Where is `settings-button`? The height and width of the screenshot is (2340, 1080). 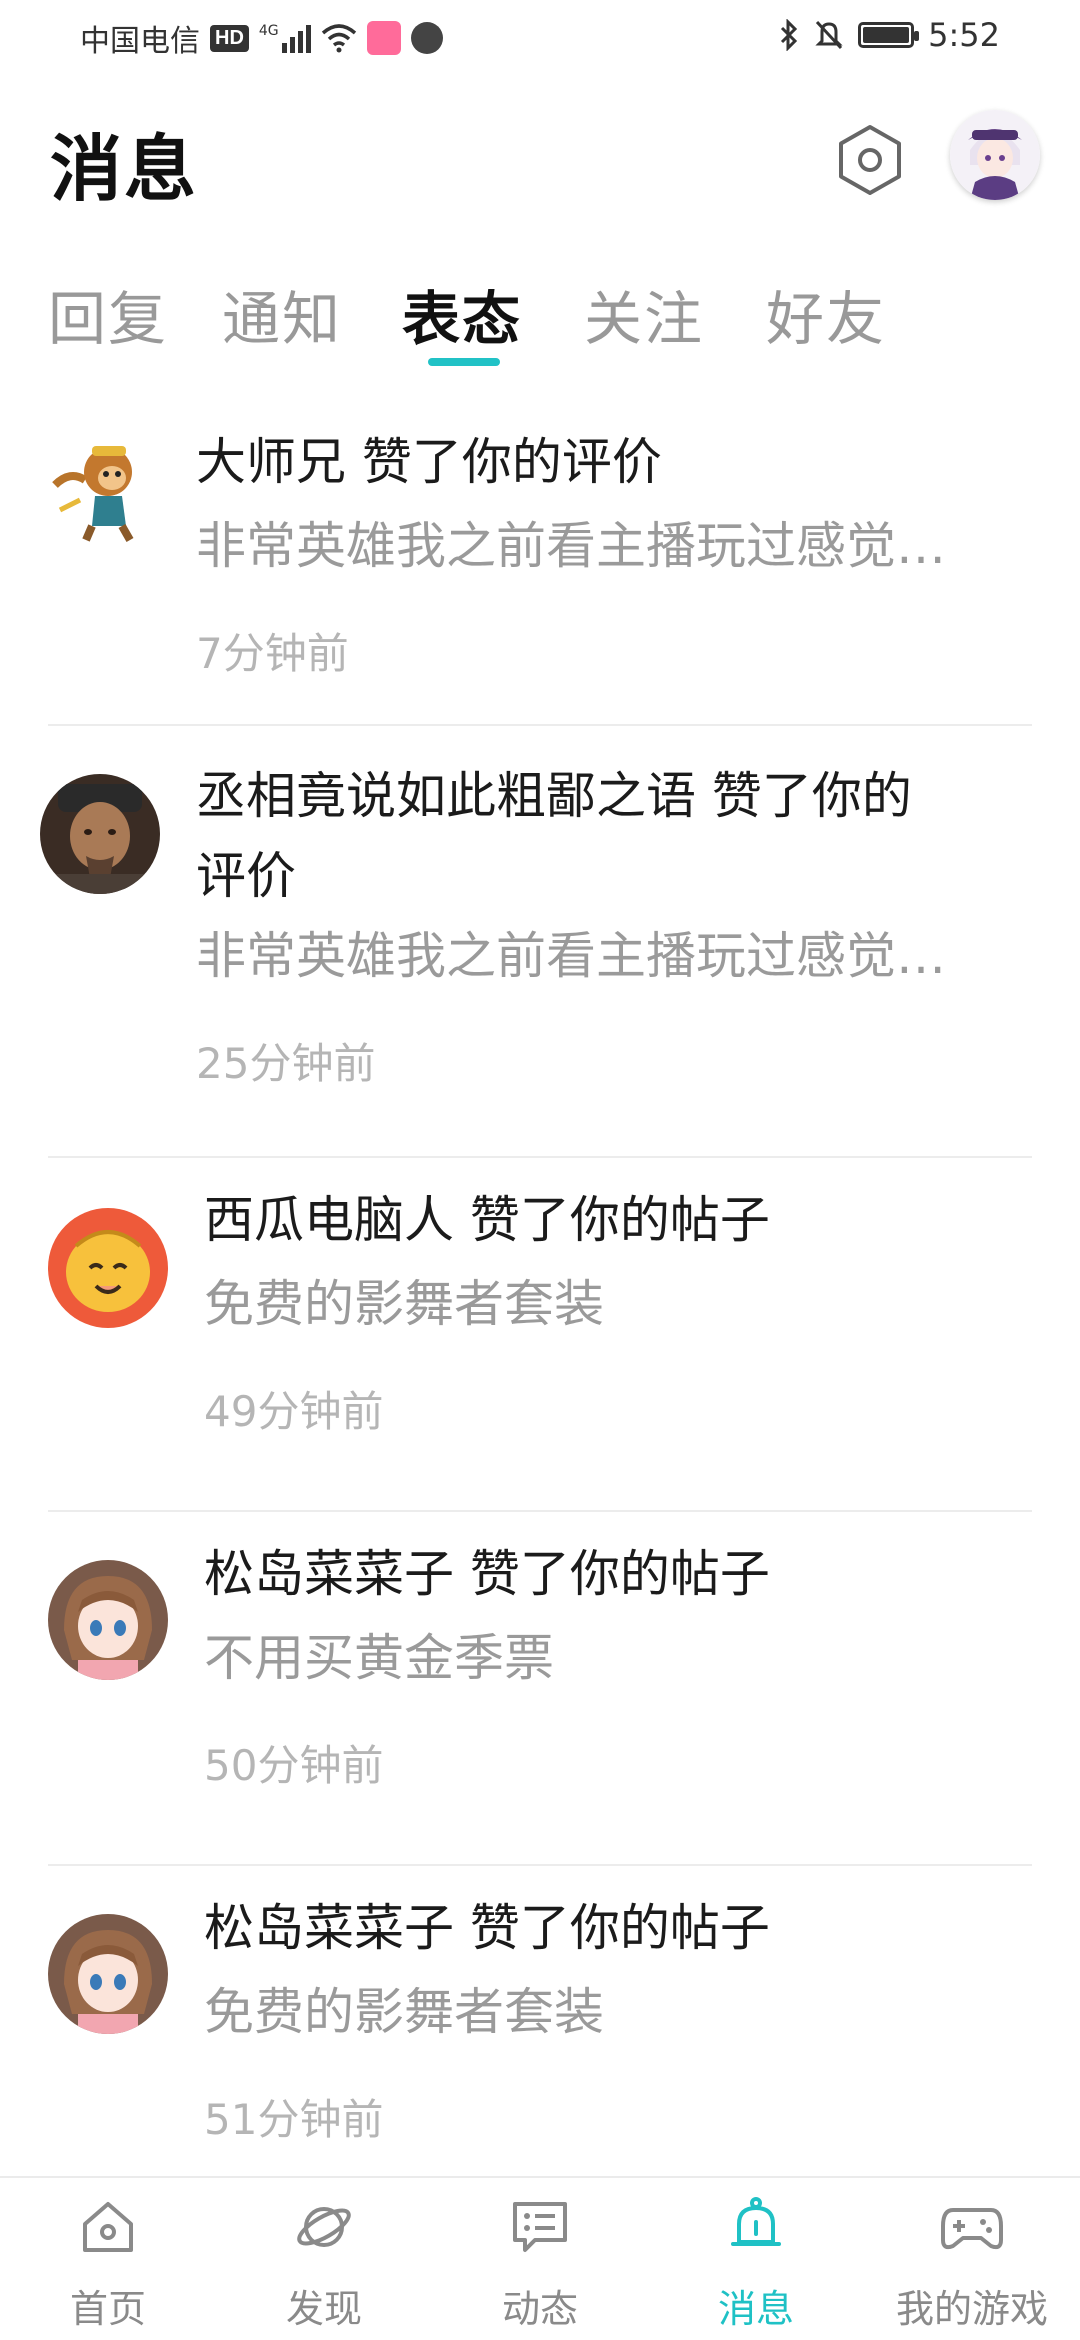
settings-button is located at coordinates (870, 160).